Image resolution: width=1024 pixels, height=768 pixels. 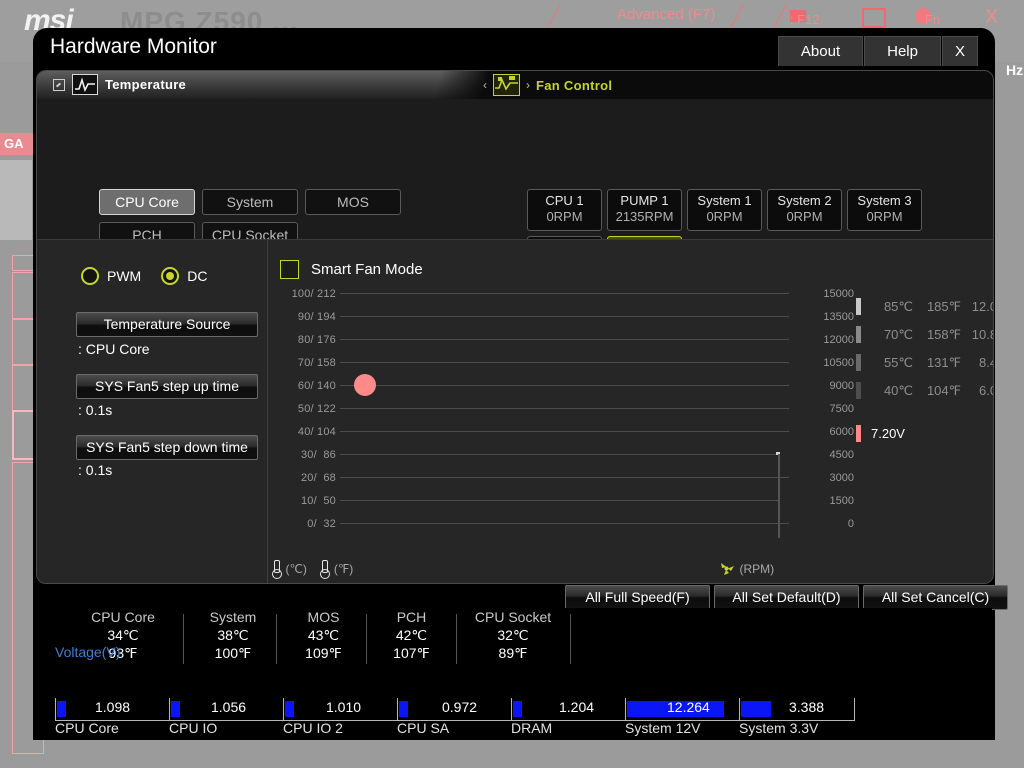 I want to click on all-full-speed-button: All Full Speed(F), so click(x=637, y=597).